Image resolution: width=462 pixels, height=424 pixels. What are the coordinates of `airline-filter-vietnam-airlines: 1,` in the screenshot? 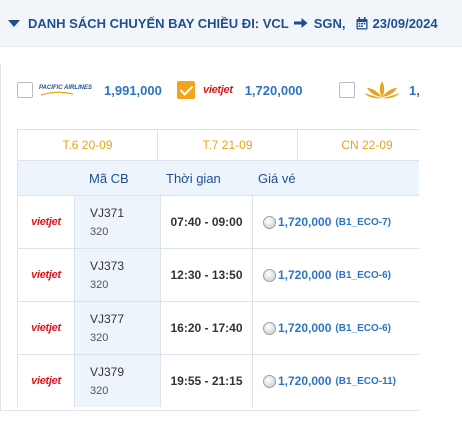 It's located at (379, 90).